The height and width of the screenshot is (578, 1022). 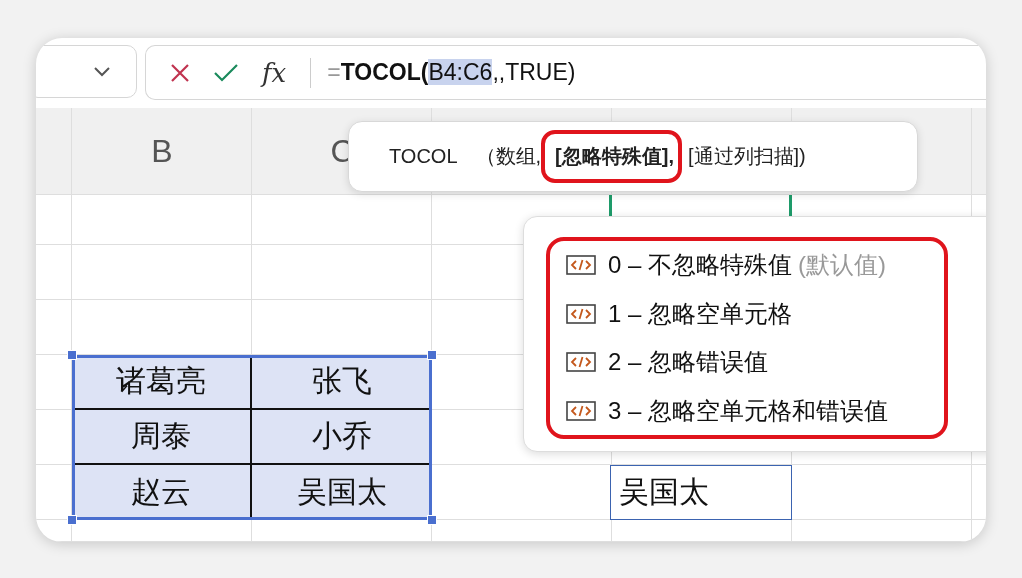 I want to click on argument-label: [忽略特殊值],, so click(x=614, y=156).